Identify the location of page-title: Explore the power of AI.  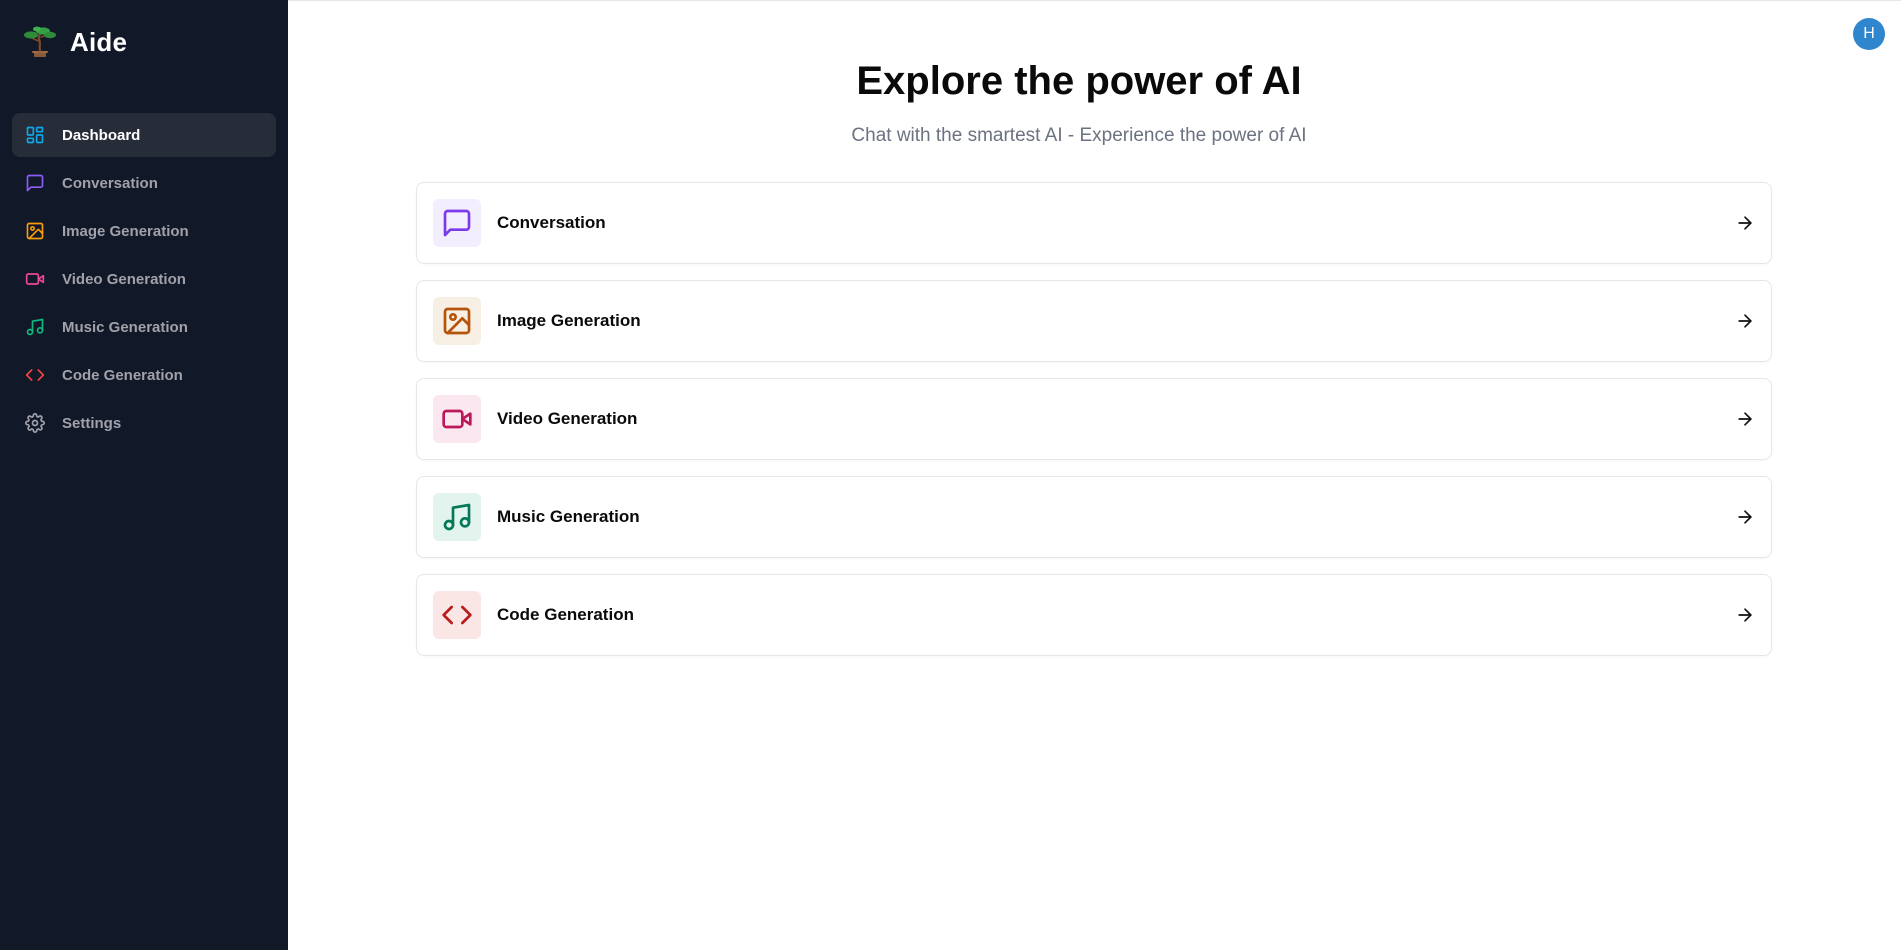
(1079, 81).